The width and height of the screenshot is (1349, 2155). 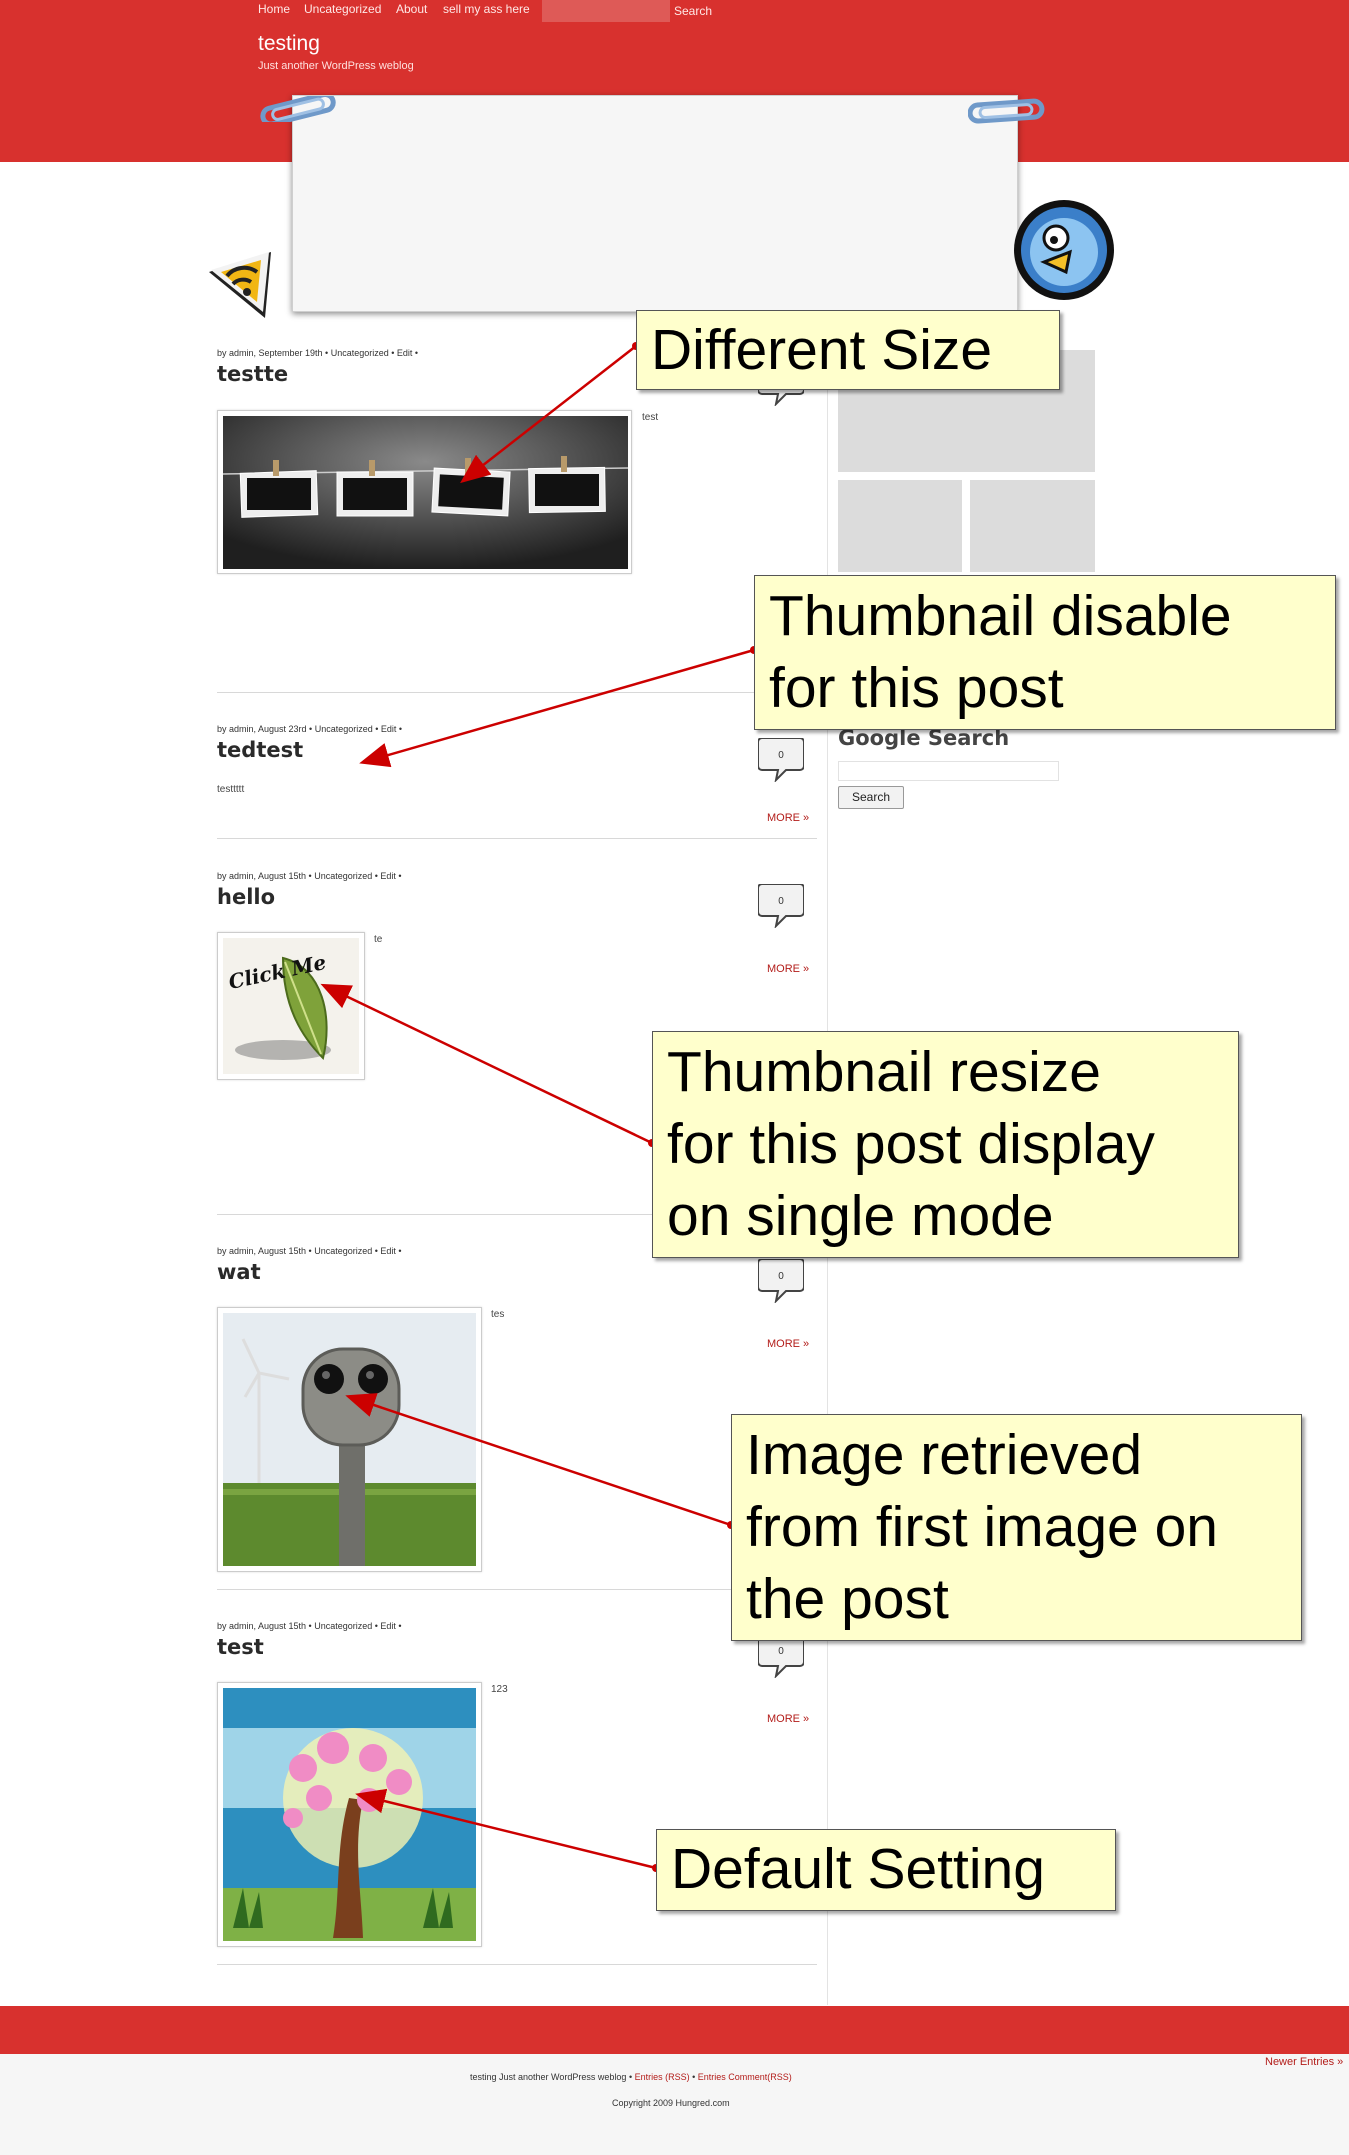 I want to click on post-title: wat, so click(x=239, y=1272).